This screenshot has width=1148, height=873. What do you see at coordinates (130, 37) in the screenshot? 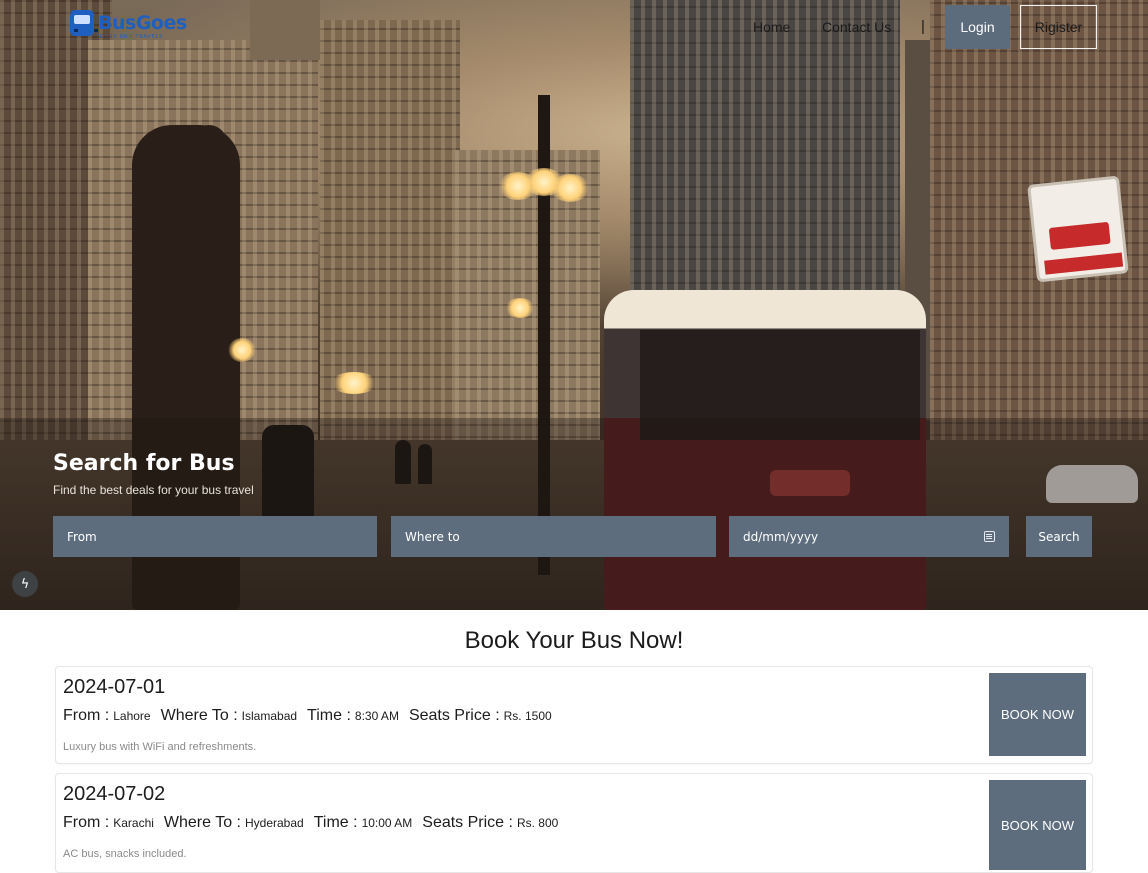
I see `brand-tagline: TOURS AND TRAVELS` at bounding box center [130, 37].